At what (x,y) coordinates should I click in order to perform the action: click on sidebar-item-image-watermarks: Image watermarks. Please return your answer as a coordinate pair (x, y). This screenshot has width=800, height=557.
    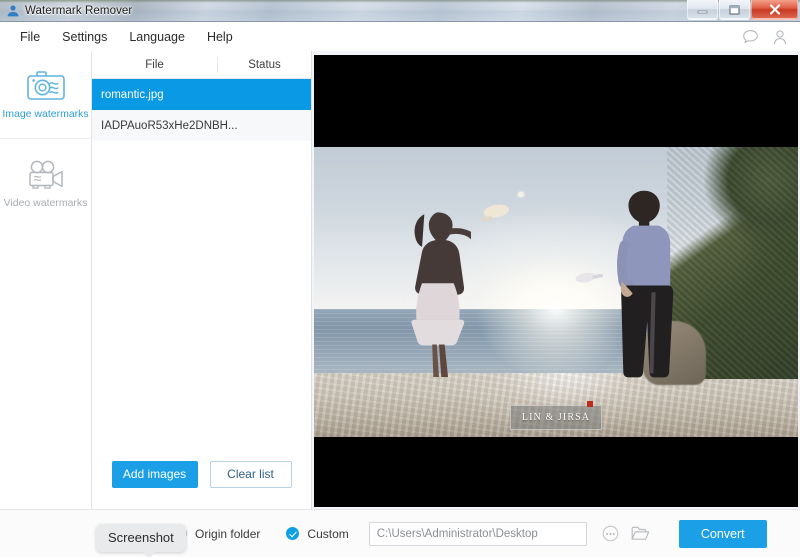
    Looking at the image, I should click on (45, 95).